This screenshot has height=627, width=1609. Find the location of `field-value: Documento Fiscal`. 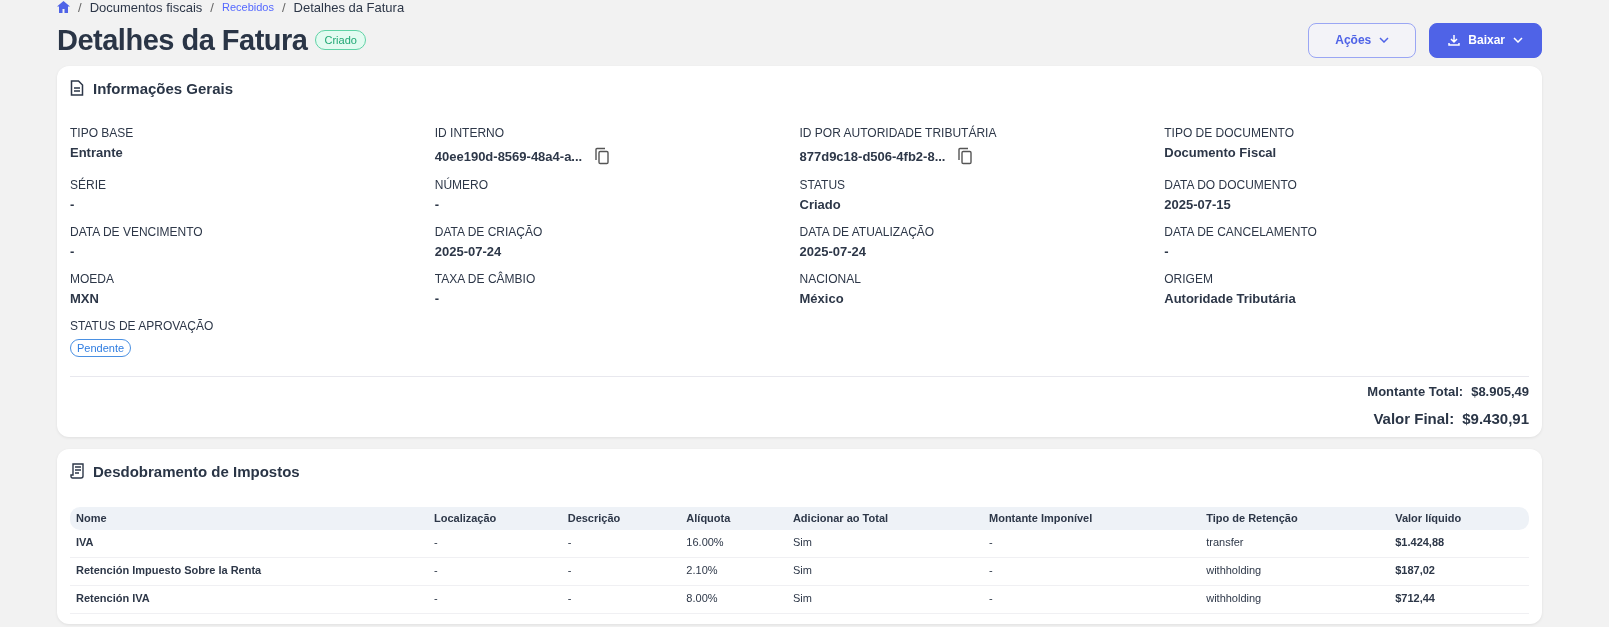

field-value: Documento Fiscal is located at coordinates (1221, 152).